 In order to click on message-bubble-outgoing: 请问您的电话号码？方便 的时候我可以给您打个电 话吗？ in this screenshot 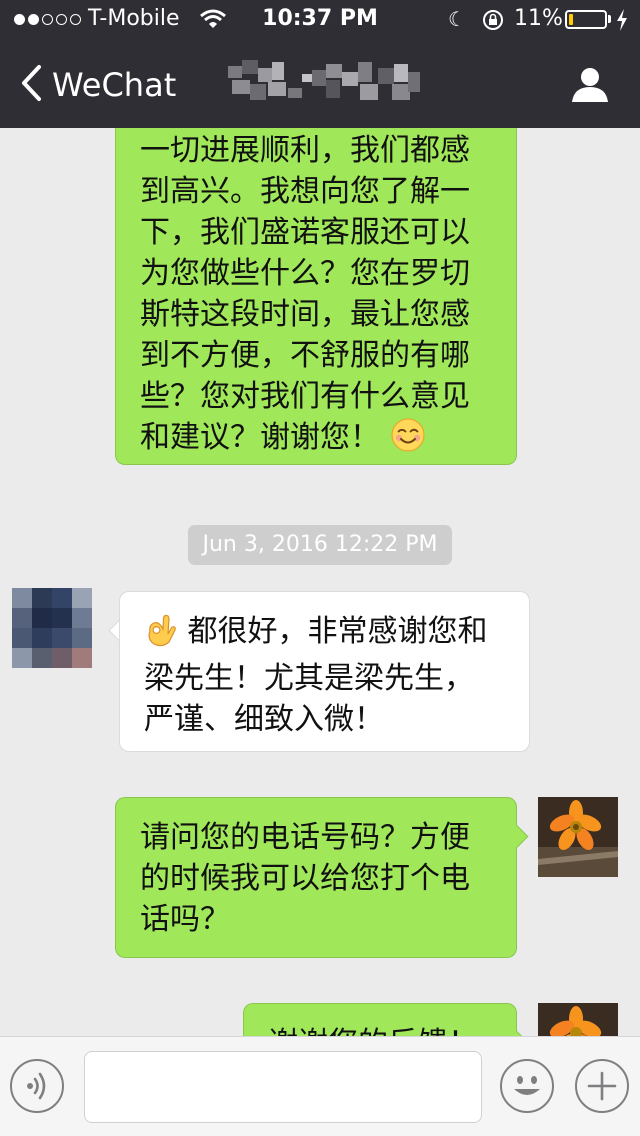, I will do `click(316, 877)`.